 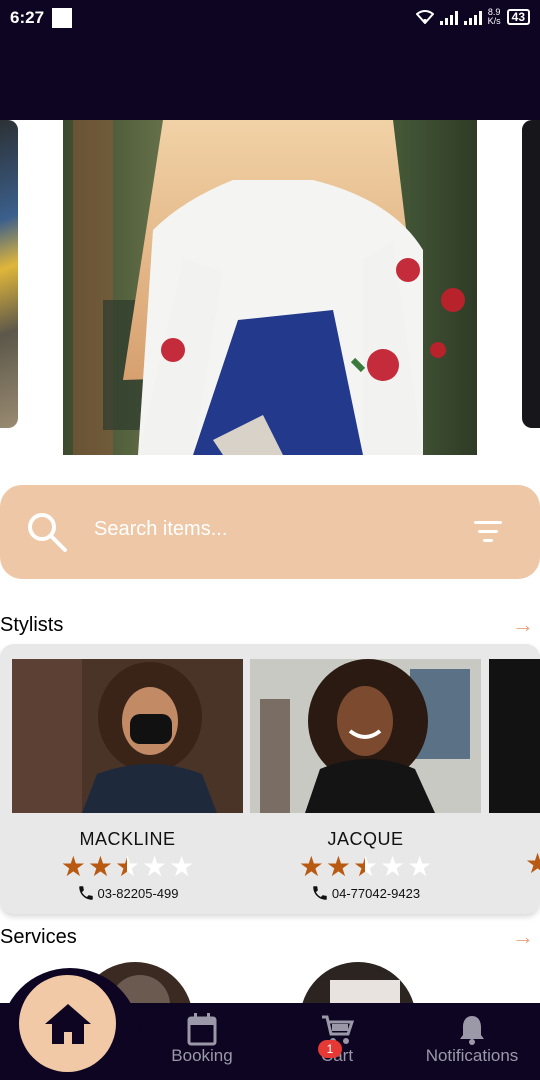 I want to click on home-icon, so click(x=67, y=1023).